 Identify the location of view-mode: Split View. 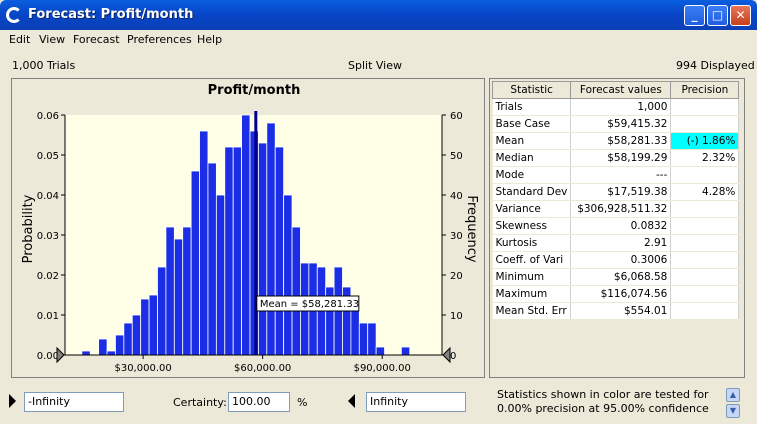
(375, 65).